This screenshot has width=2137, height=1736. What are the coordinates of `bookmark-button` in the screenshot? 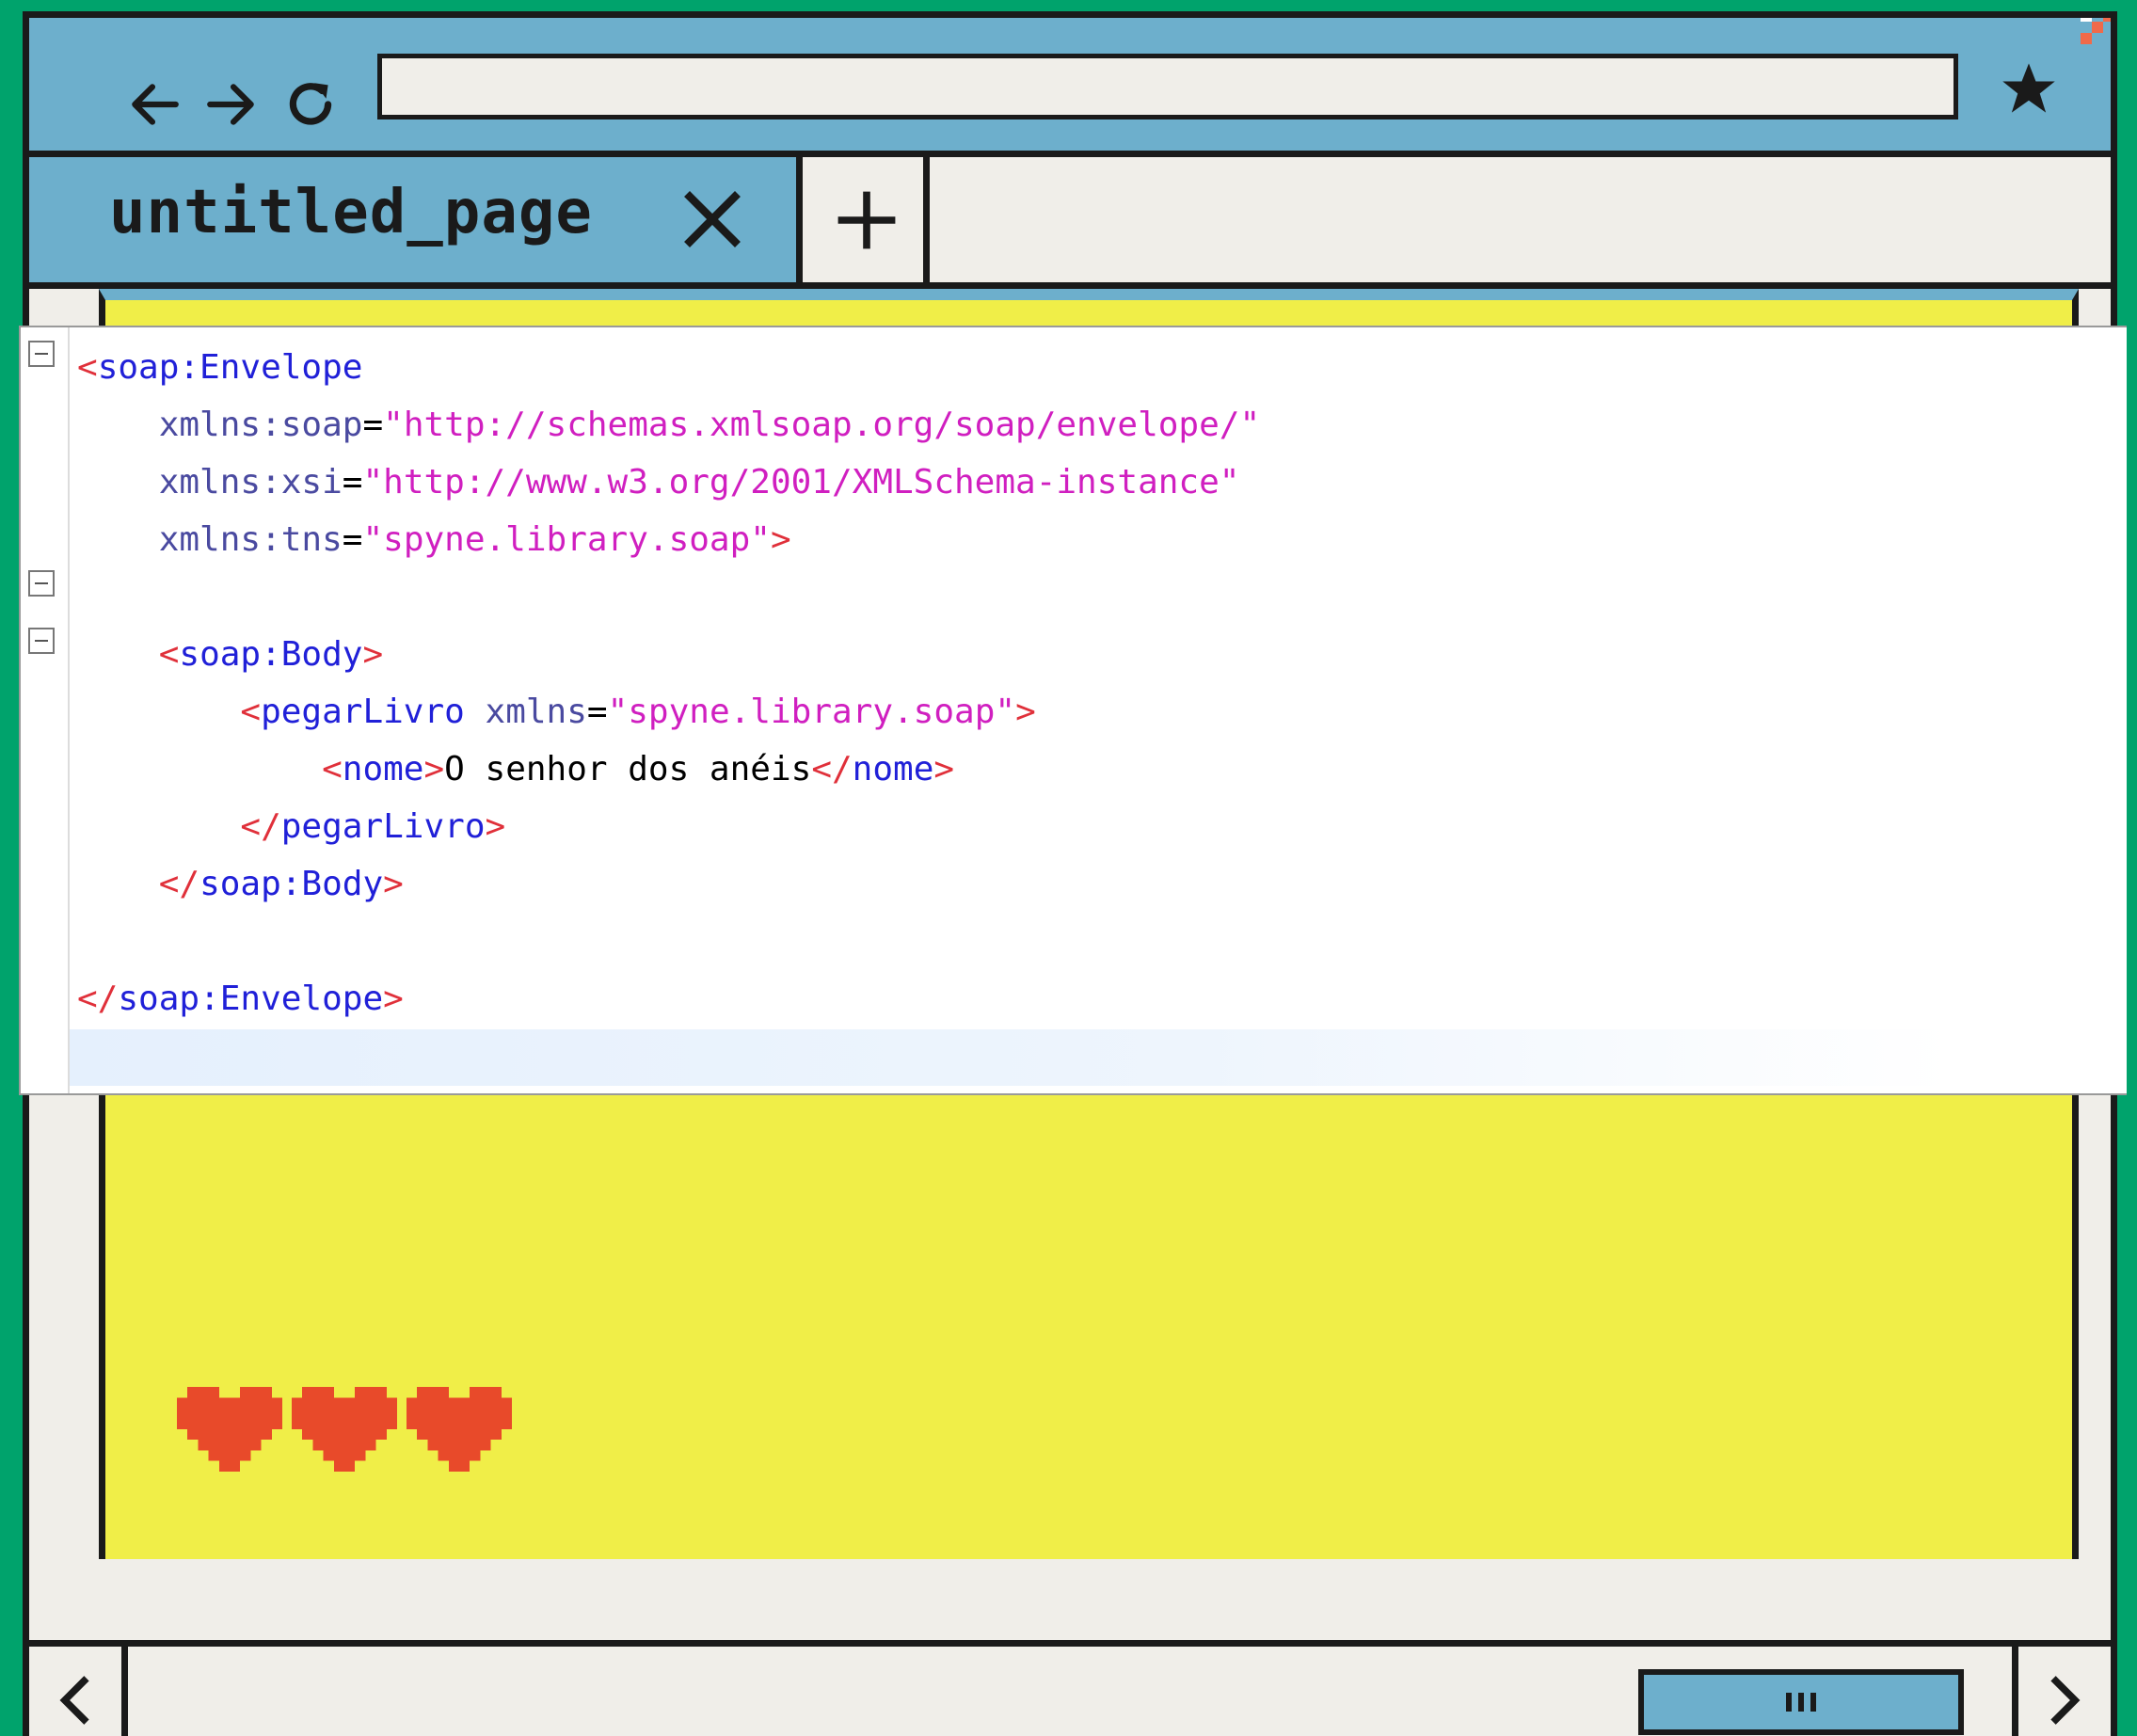 It's located at (2029, 88).